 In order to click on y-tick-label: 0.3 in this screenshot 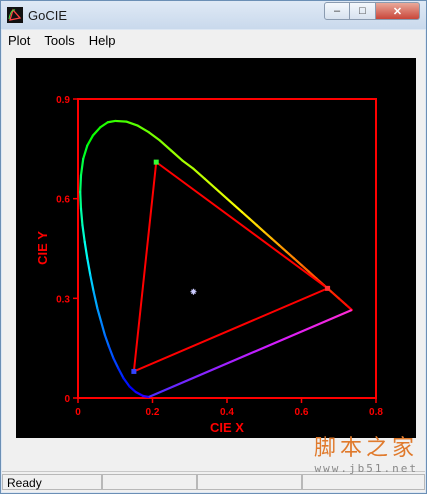, I will do `click(63, 299)`.